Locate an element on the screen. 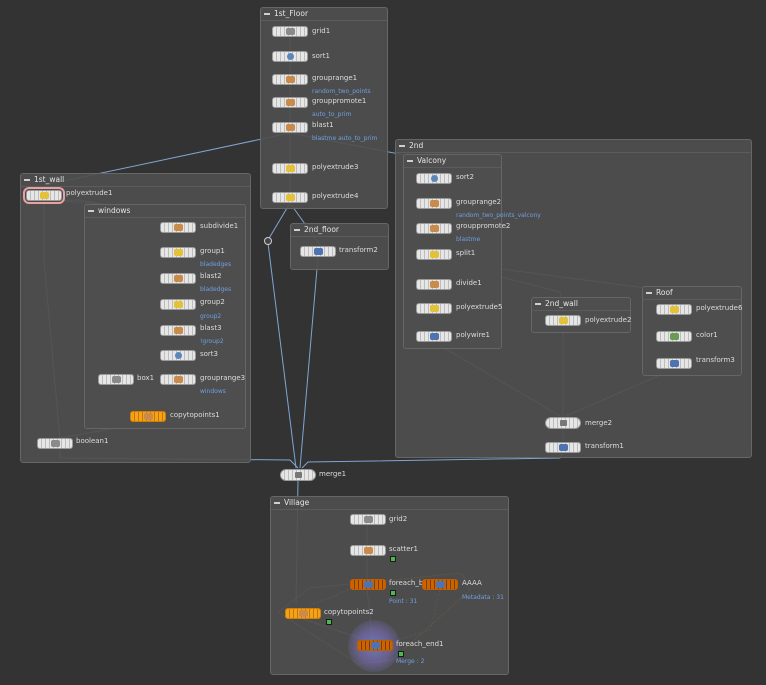 The height and width of the screenshot is (685, 766). scatter-icon is located at coordinates (368, 550).